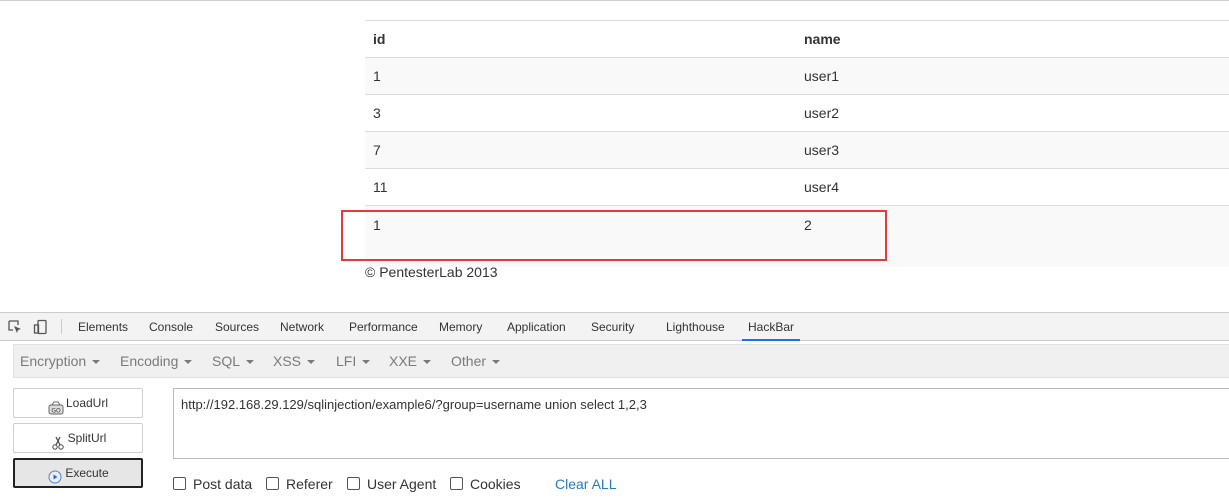  Describe the element at coordinates (309, 484) in the screenshot. I see `option-label: Referer` at that location.